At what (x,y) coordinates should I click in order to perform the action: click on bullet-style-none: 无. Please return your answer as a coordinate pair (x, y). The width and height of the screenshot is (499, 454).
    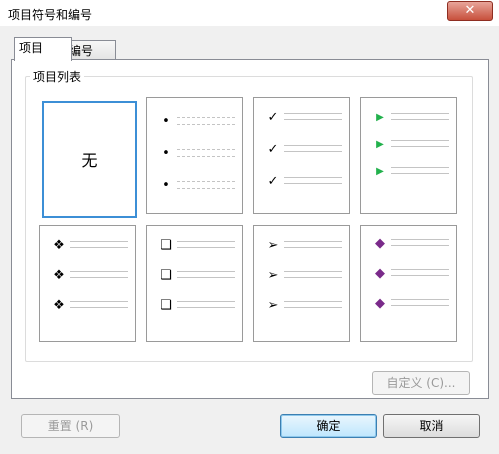
    Looking at the image, I should click on (89, 159).